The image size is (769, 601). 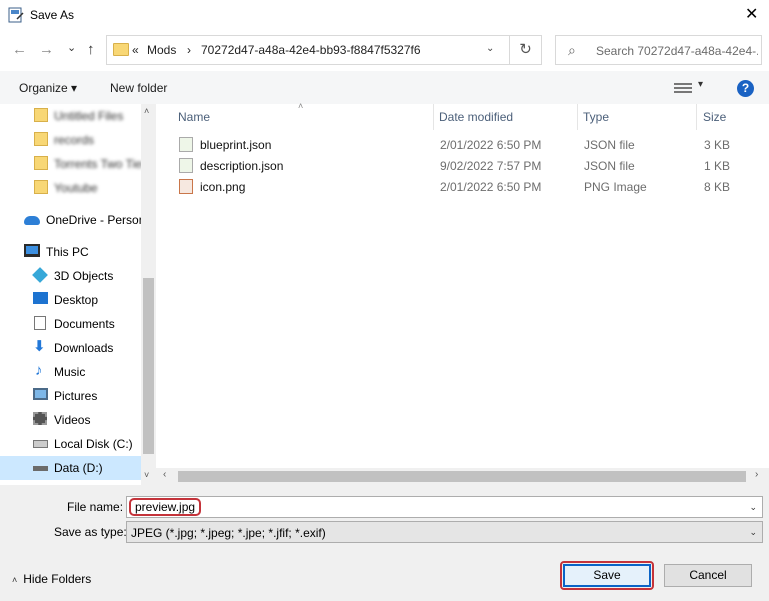 What do you see at coordinates (76, 396) in the screenshot?
I see `sidebar-item-label: Pictures` at bounding box center [76, 396].